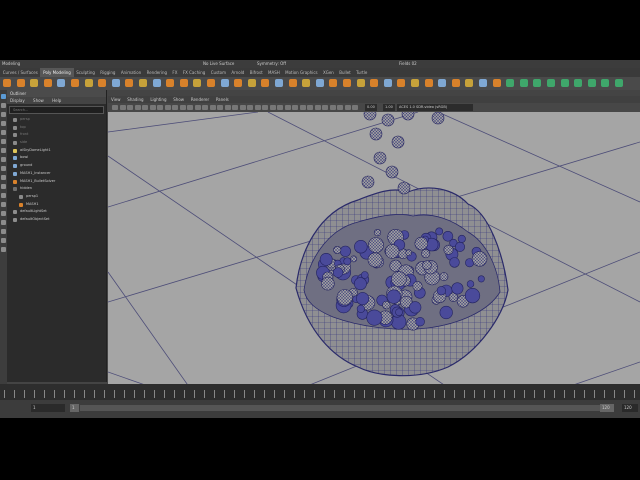 The width and height of the screenshot is (640, 480). What do you see at coordinates (57, 72) in the screenshot?
I see `shelf-tab-poly-modeling: Poly Modeling` at bounding box center [57, 72].